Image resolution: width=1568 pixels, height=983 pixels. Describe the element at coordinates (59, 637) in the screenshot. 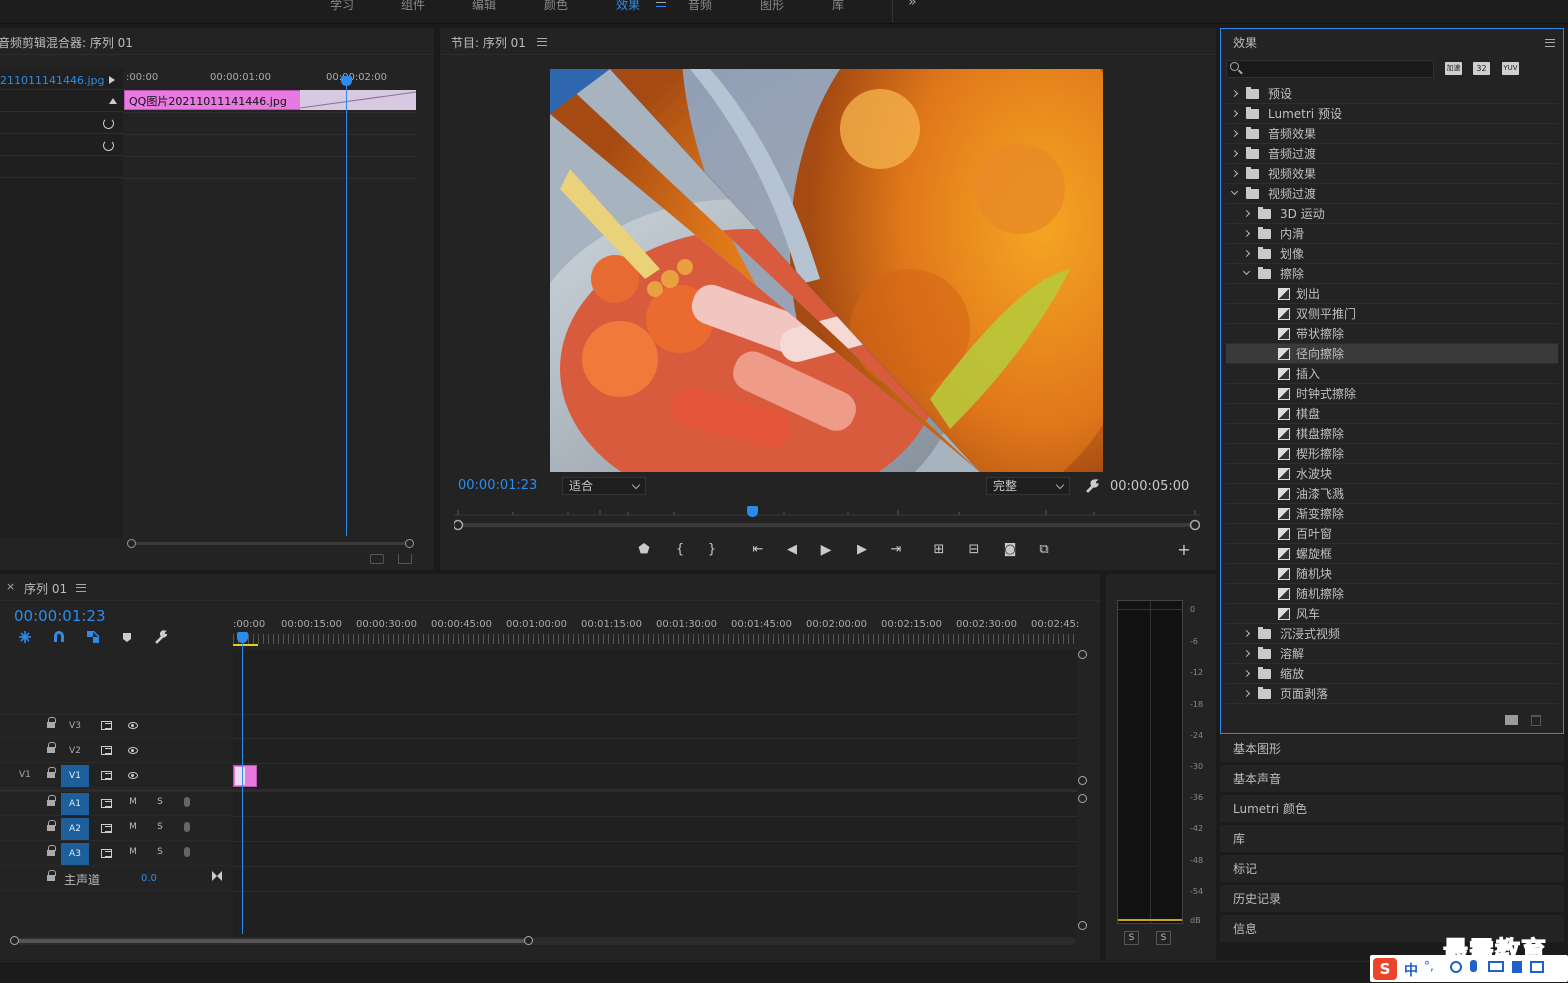

I see `snap-magnet-icon` at that location.